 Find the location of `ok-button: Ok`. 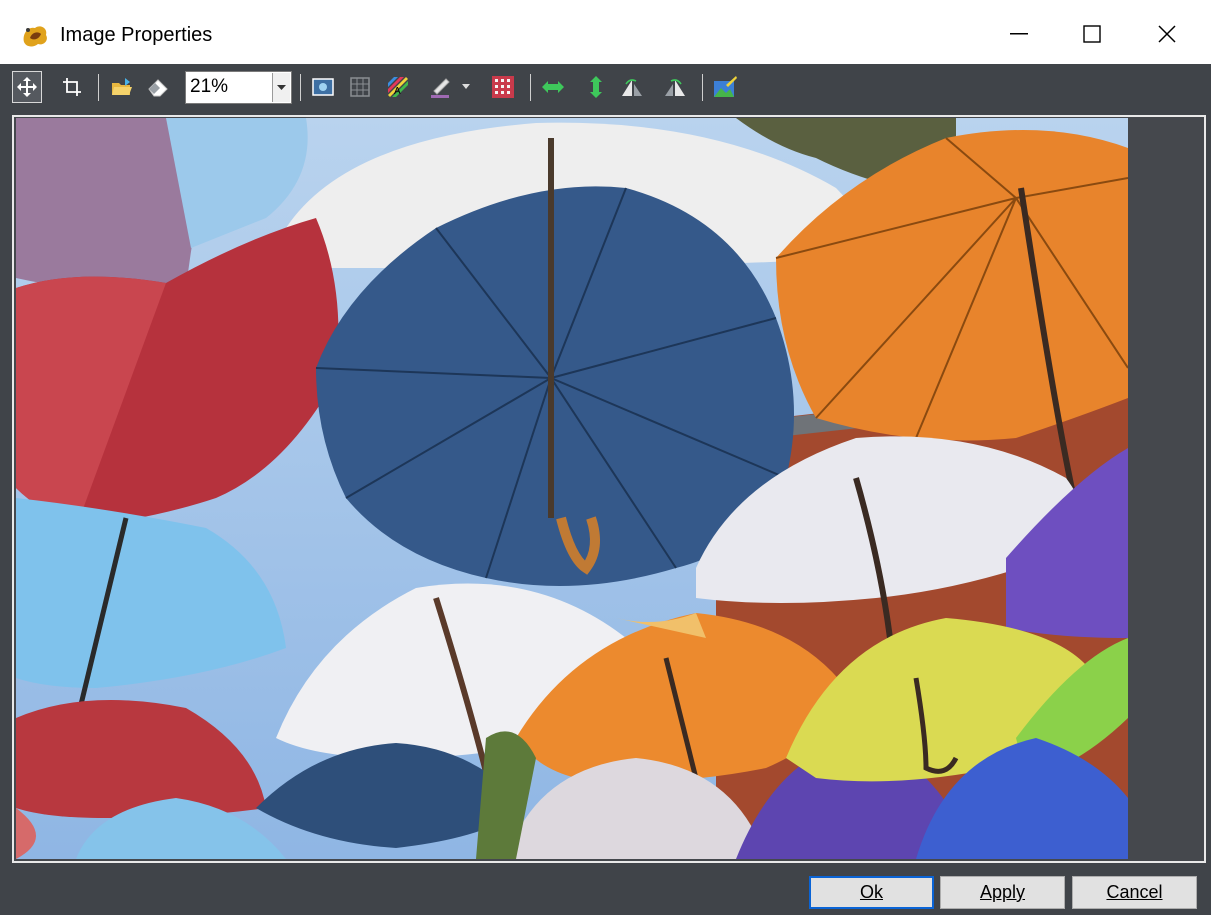

ok-button: Ok is located at coordinates (871, 892).